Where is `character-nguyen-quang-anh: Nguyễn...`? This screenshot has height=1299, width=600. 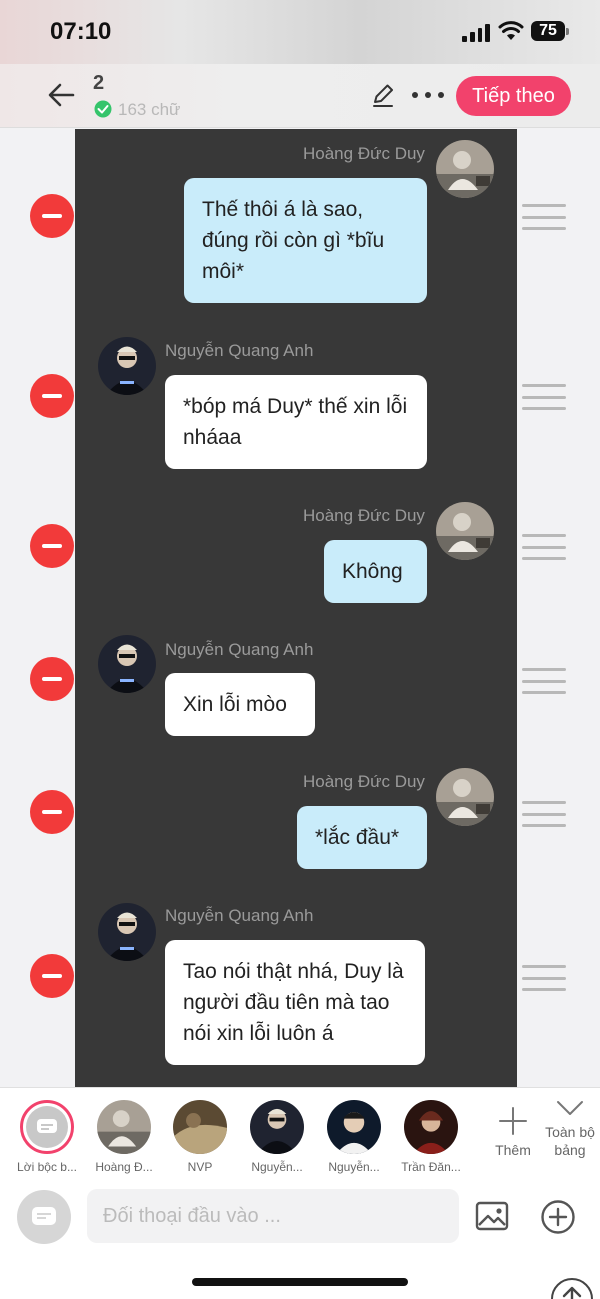
character-nguyen-quang-anh: Nguyễn... is located at coordinates (277, 1137).